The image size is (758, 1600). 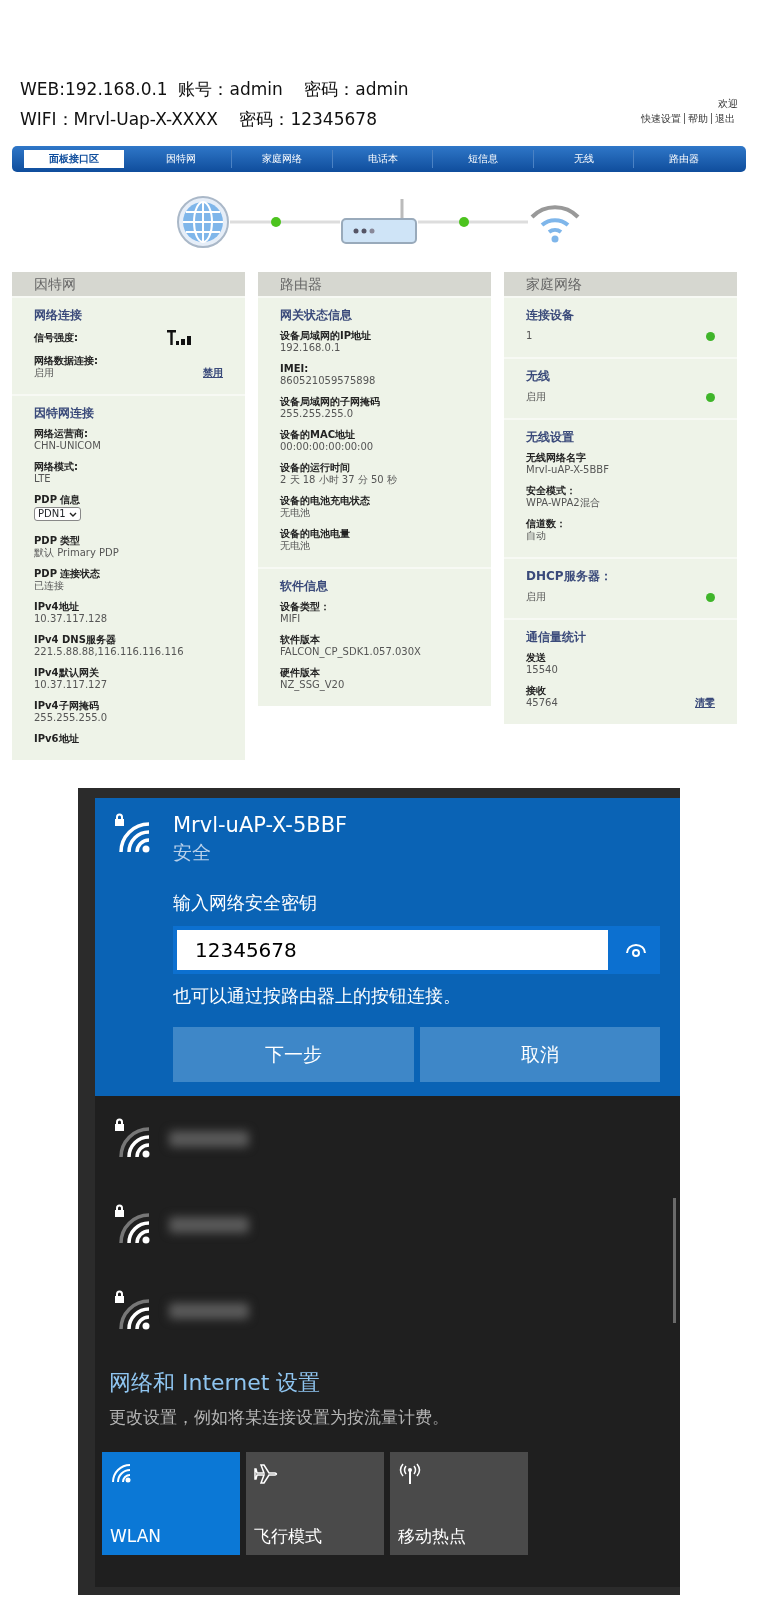 What do you see at coordinates (383, 159) in the screenshot?
I see `nav-tab: 电话本` at bounding box center [383, 159].